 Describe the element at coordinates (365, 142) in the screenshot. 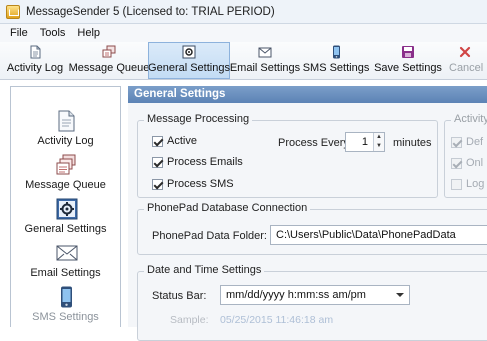

I see `process-every-stepper: 1 ▲ ▼` at that location.